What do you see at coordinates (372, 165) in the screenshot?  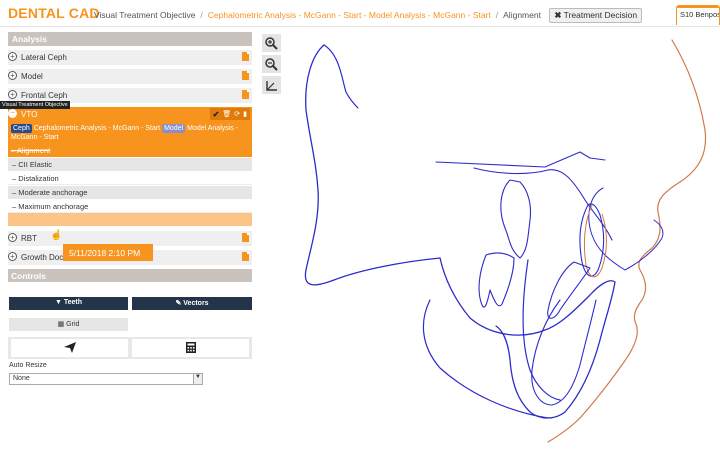 I see `cranial-base-tracing` at bounding box center [372, 165].